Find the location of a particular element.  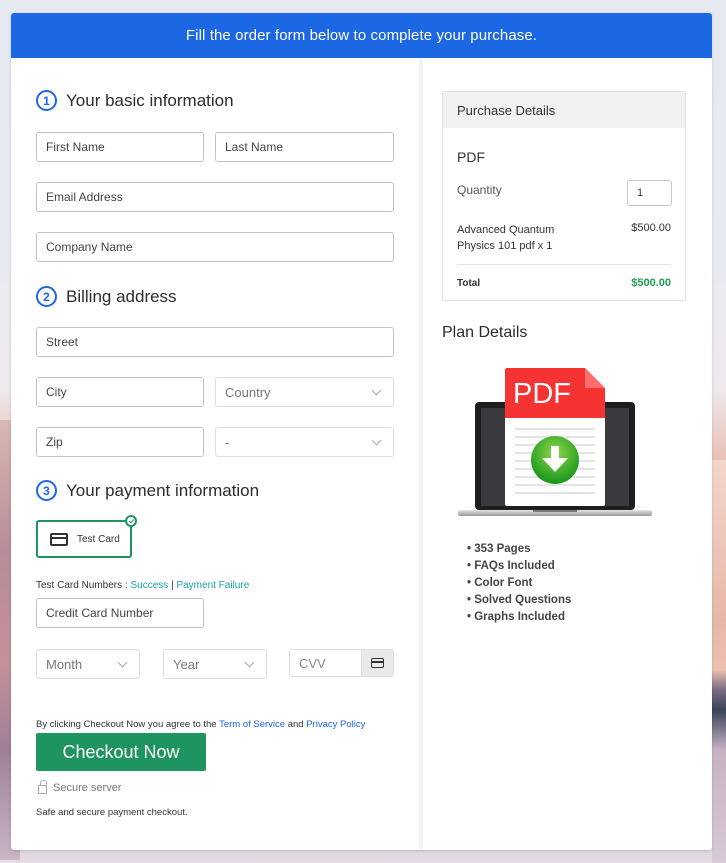

section-title: Billing address is located at coordinates (121, 296).